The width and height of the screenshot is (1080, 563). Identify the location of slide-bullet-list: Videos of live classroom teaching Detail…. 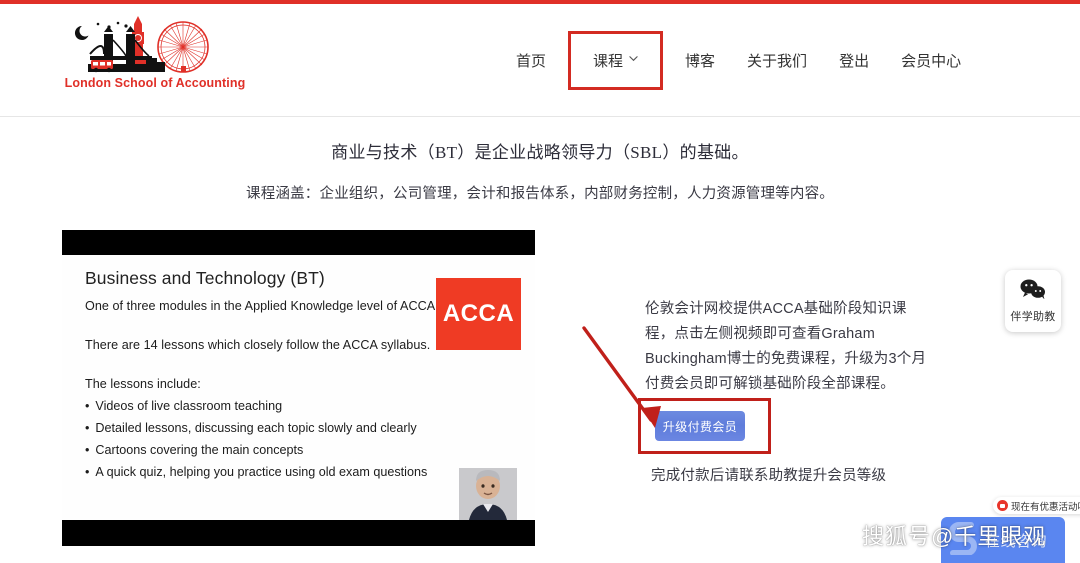
(256, 439).